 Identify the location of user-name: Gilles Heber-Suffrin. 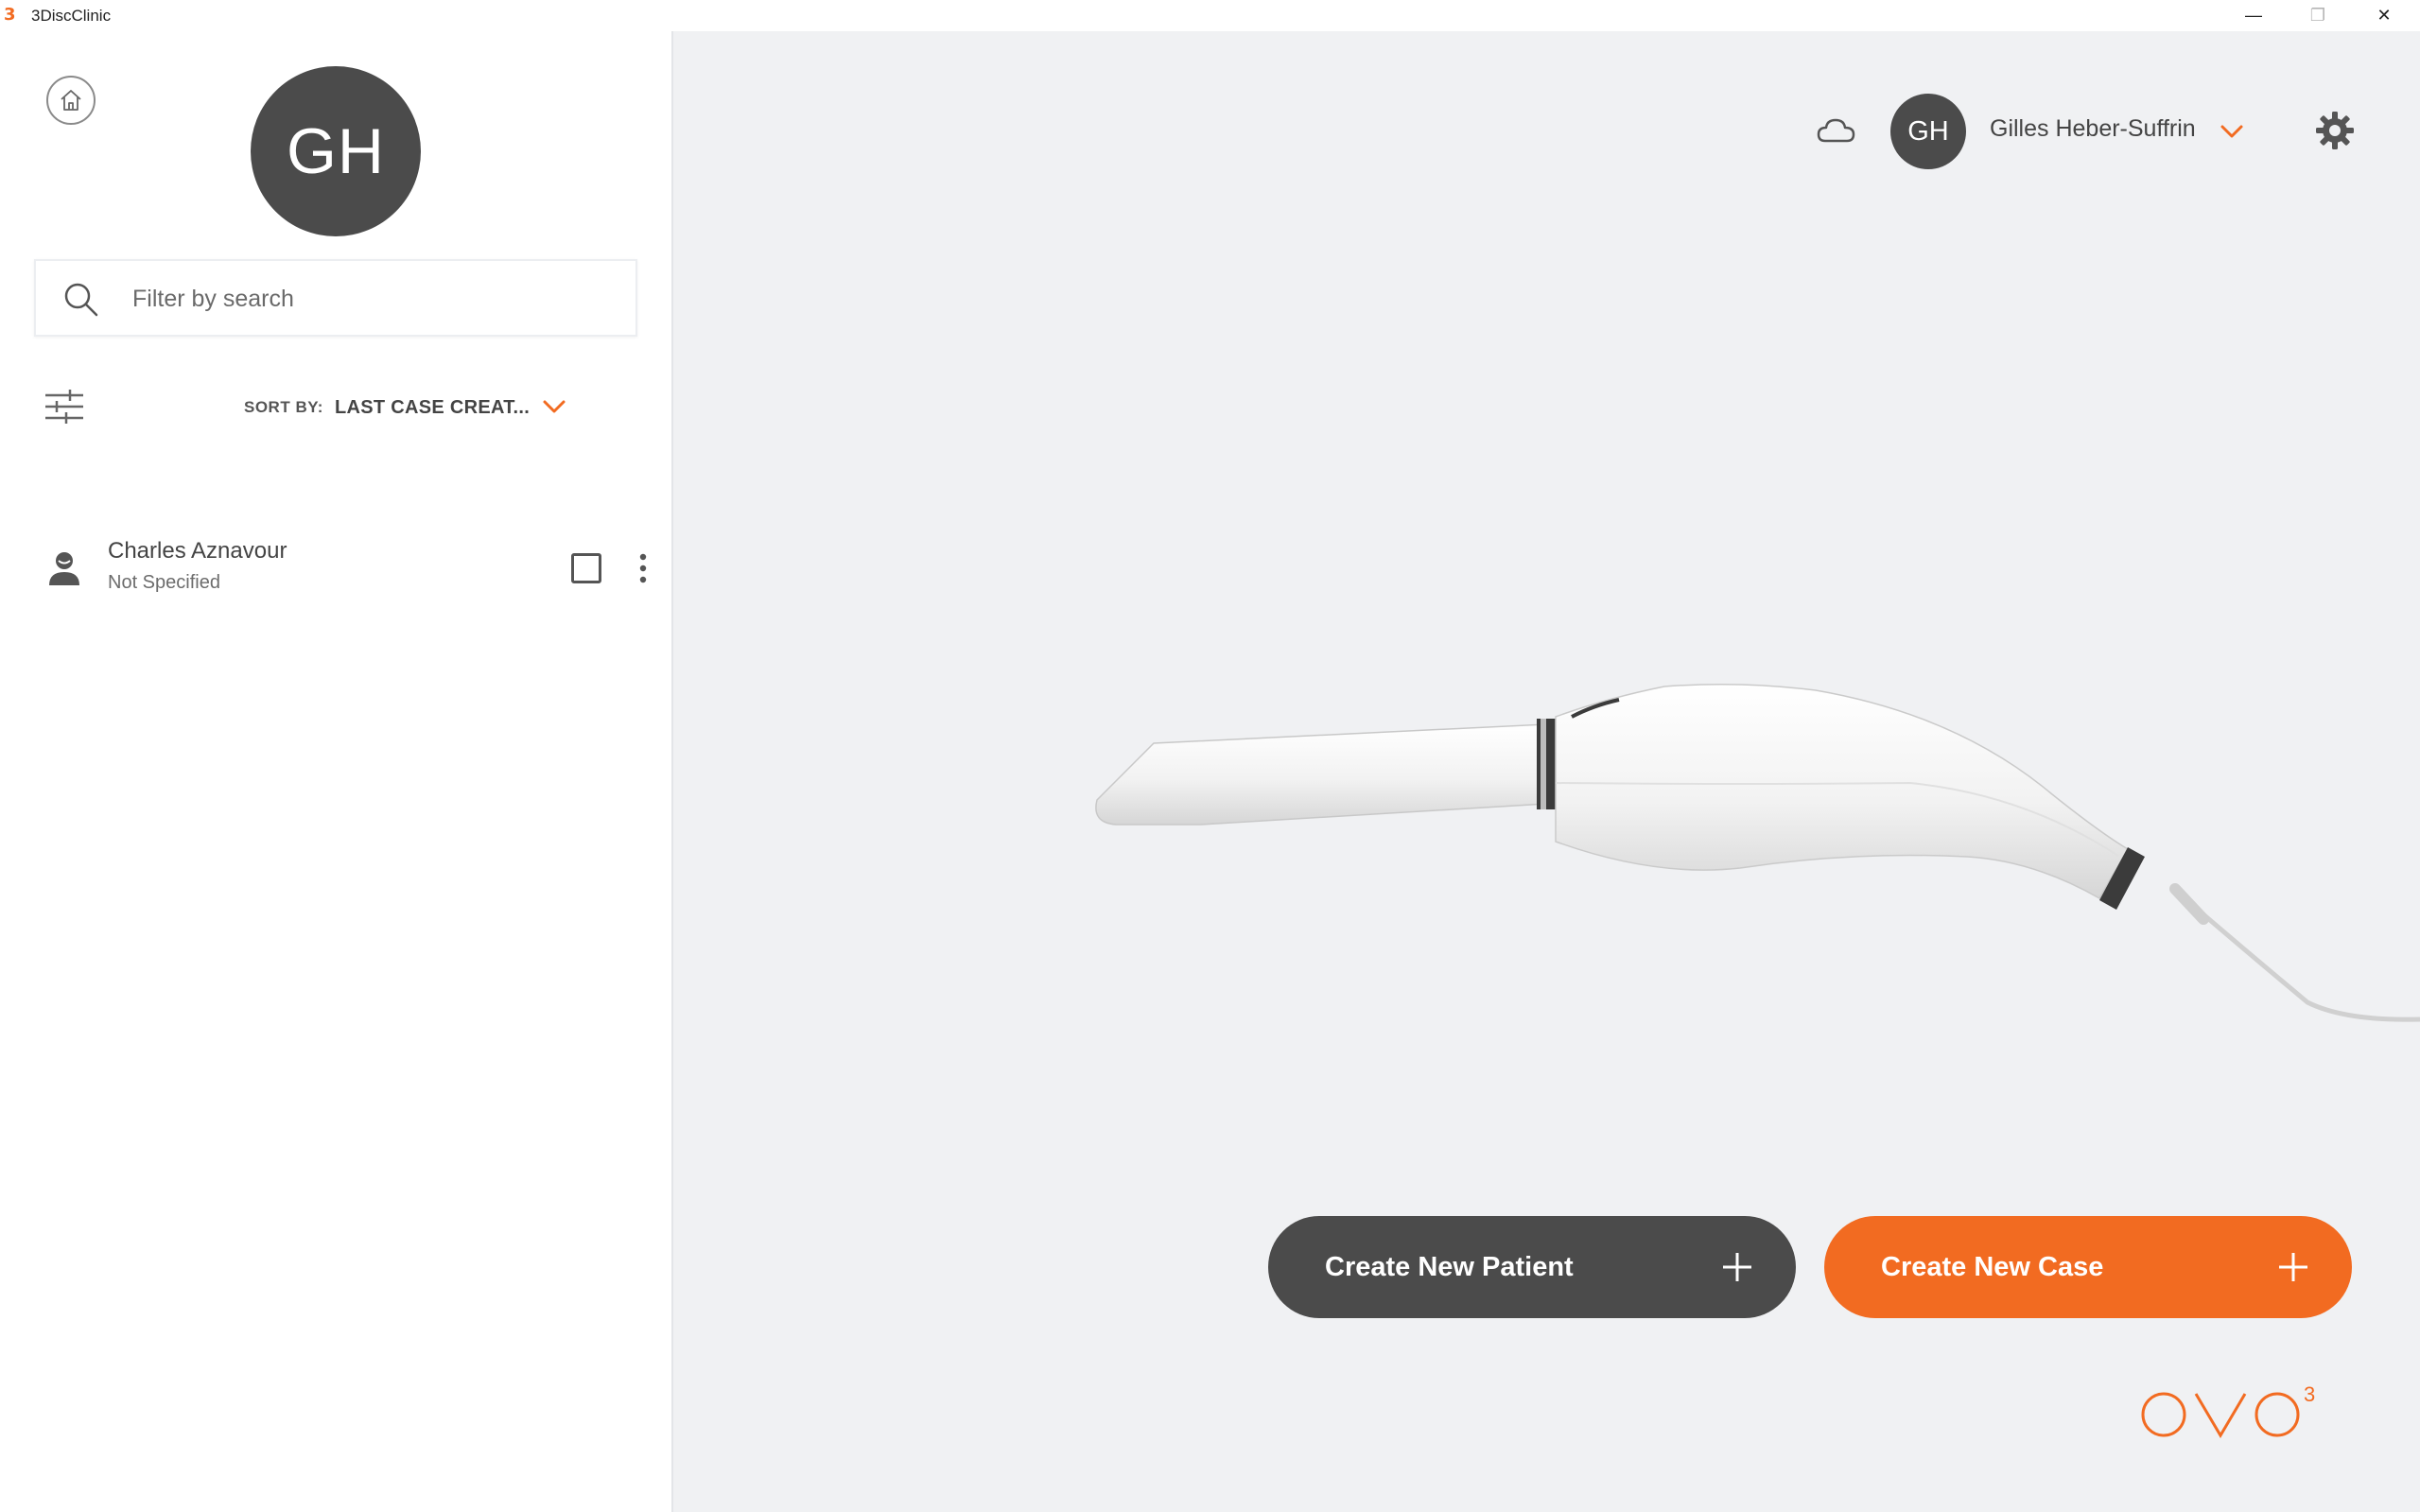
(2093, 129).